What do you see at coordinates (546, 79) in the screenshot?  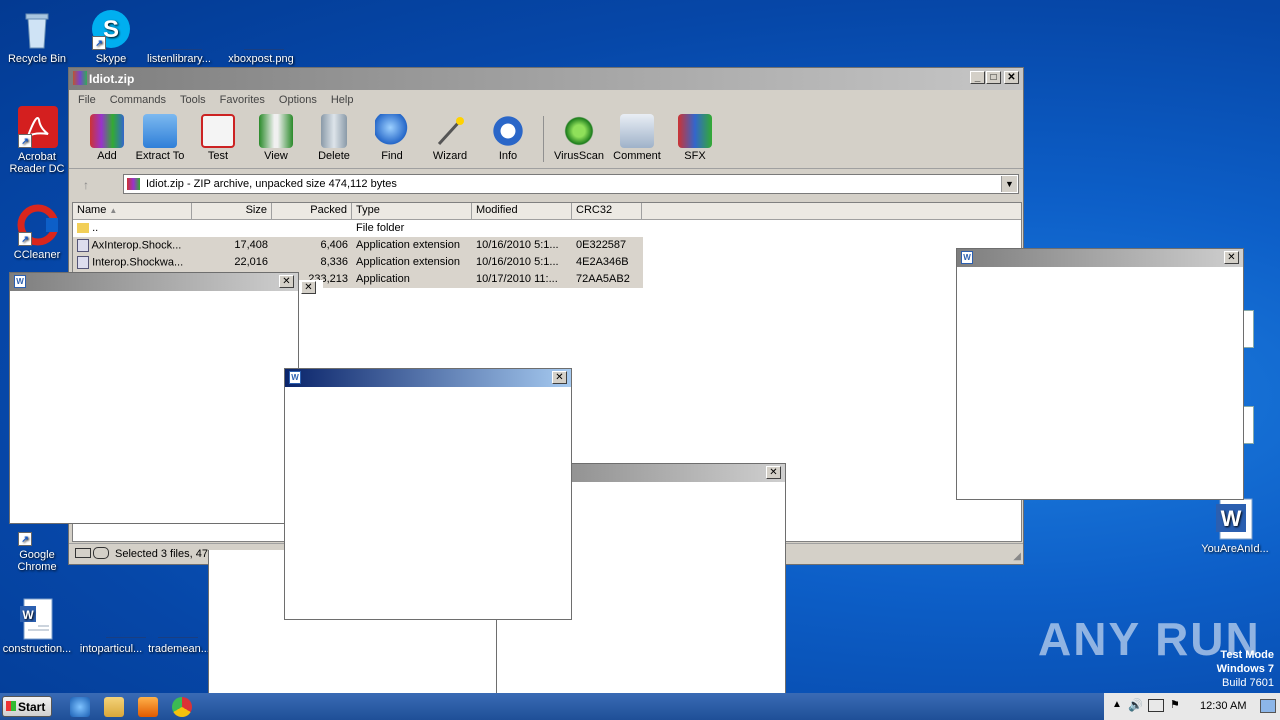 I see `winrar-titlebar: Idiot.zip _ □ ✕` at bounding box center [546, 79].